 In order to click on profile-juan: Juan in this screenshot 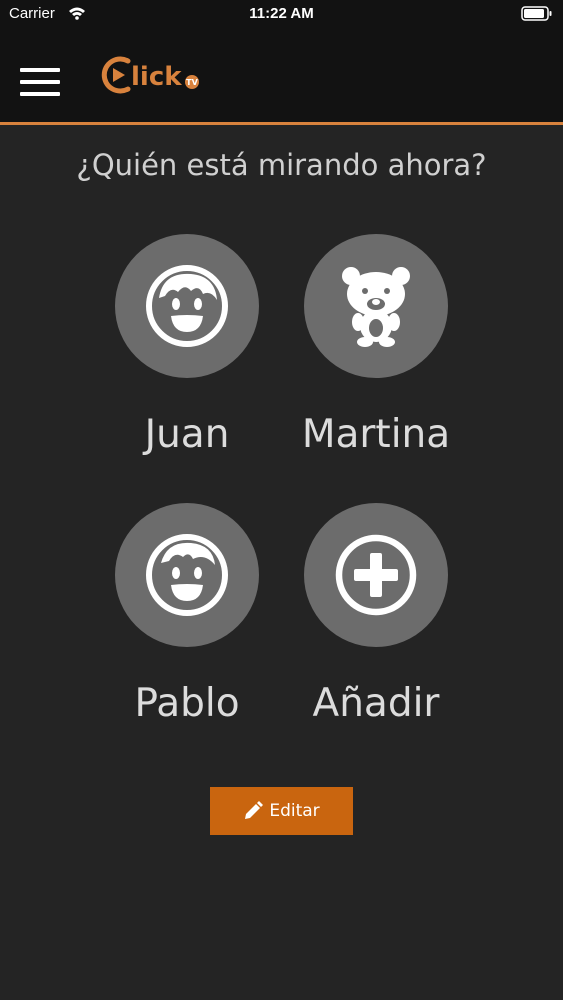, I will do `click(187, 345)`.